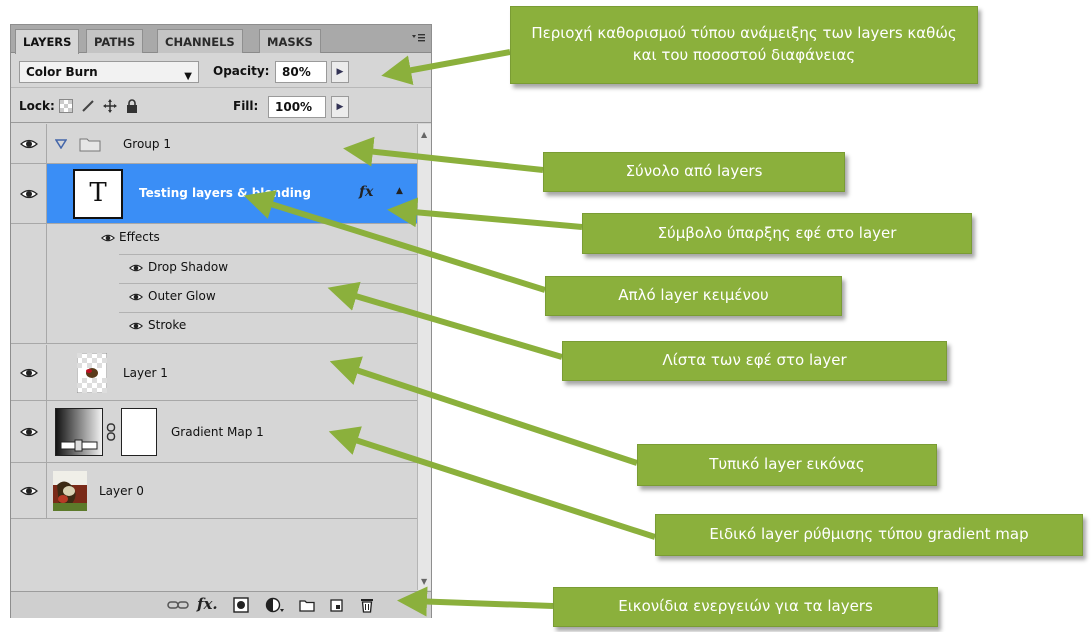 Image resolution: width=1091 pixels, height=632 pixels. What do you see at coordinates (70, 491) in the screenshot?
I see `layer-thumbnail-image` at bounding box center [70, 491].